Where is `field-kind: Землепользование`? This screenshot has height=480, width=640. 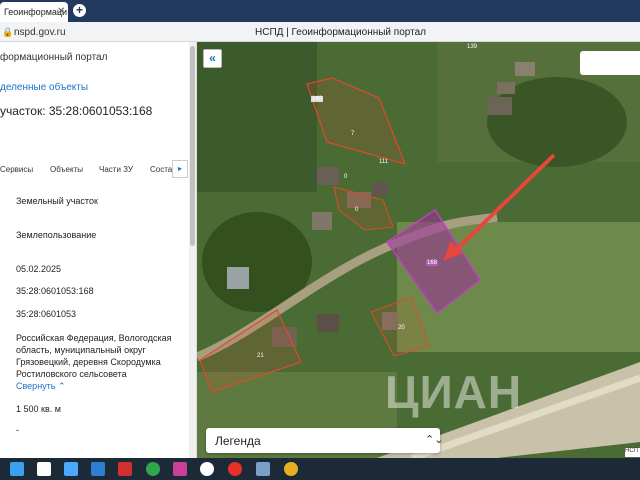
field-kind: Землепользование is located at coordinates (56, 235).